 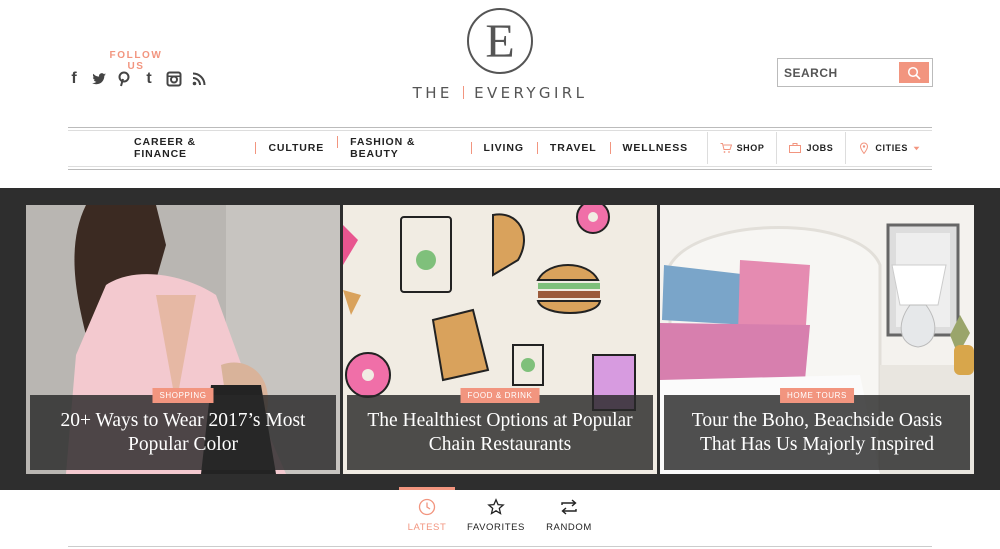 I want to click on nav-top-rule, so click(x=500, y=127).